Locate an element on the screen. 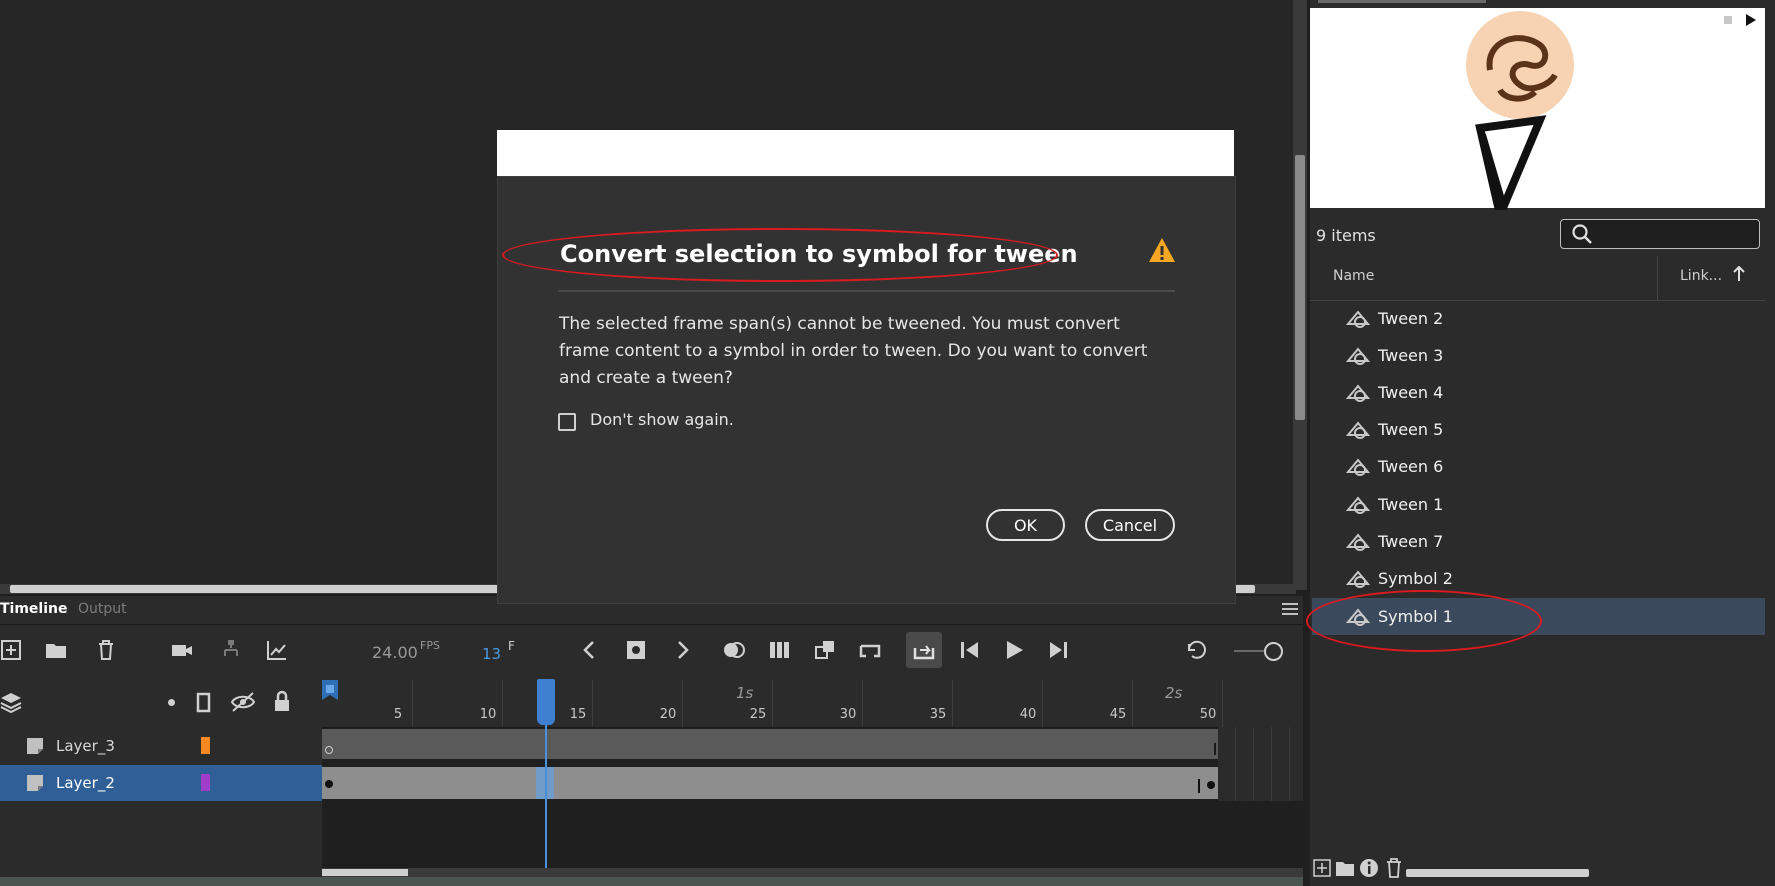 This screenshot has width=1775, height=886. ruler-frame-number: 20 is located at coordinates (668, 714).